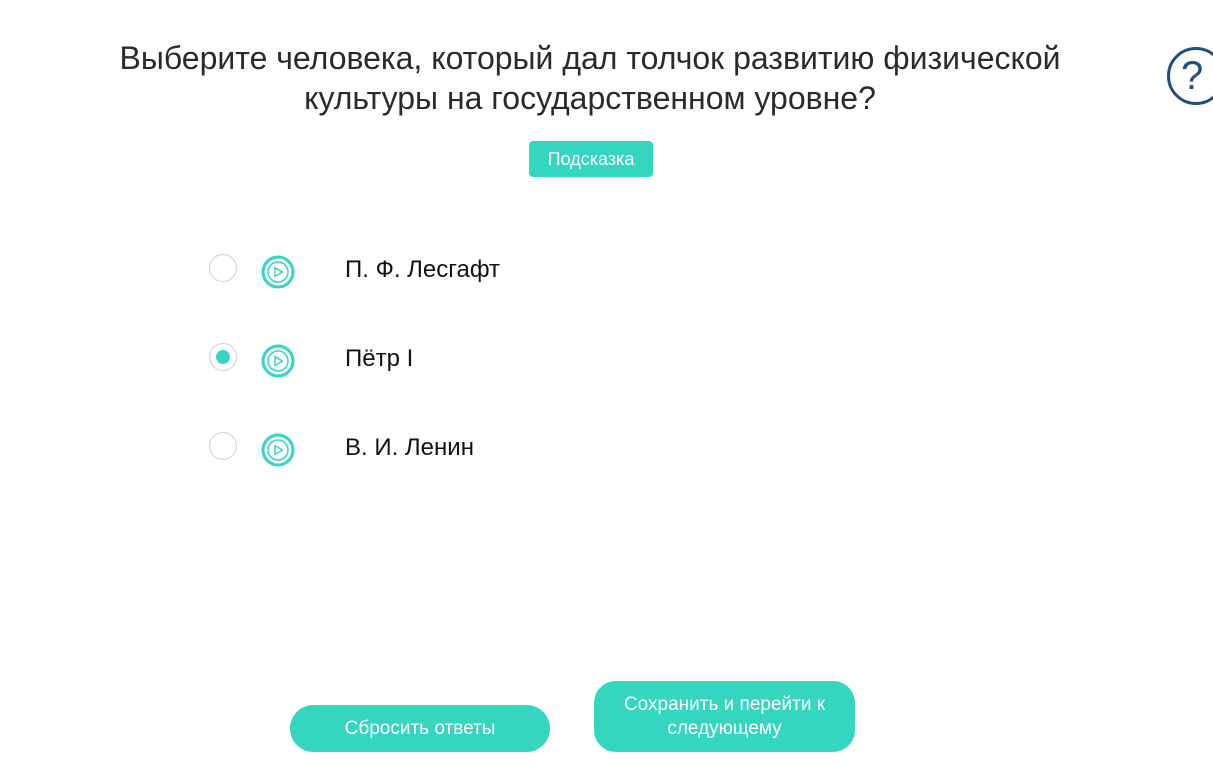 This screenshot has height=780, width=1213. I want to click on save-and-next-button: Сохранить и перейти к следующему, so click(724, 716).